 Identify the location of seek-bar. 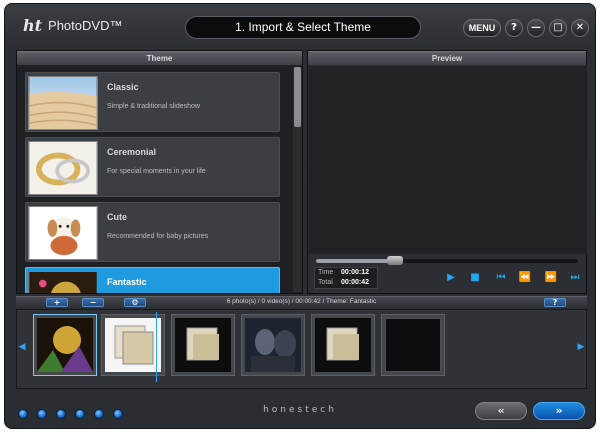
(447, 260).